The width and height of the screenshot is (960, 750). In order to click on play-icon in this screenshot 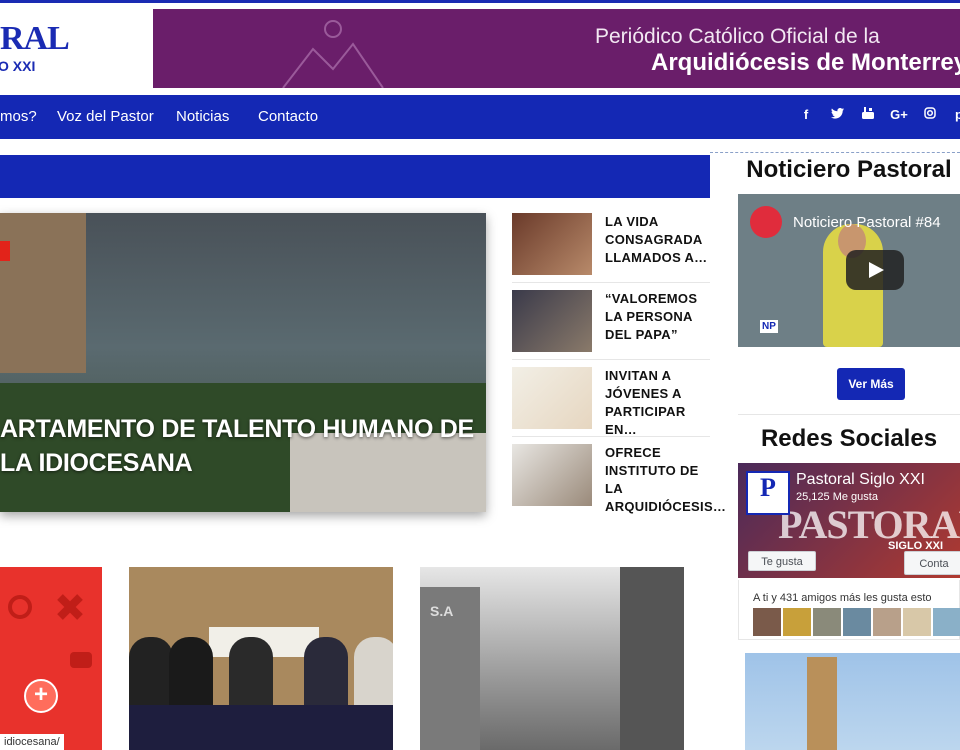, I will do `click(875, 270)`.